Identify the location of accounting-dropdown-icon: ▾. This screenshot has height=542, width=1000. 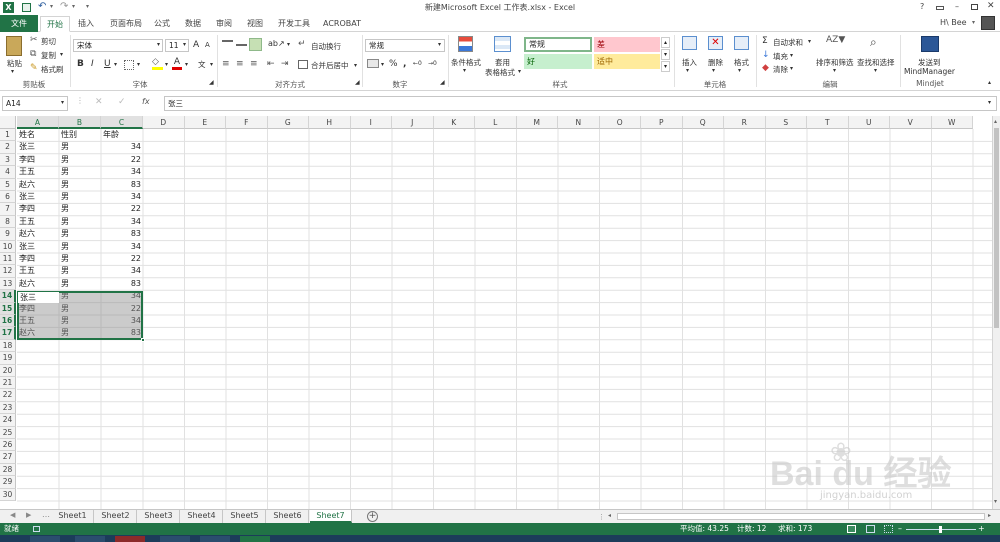
(382, 64).